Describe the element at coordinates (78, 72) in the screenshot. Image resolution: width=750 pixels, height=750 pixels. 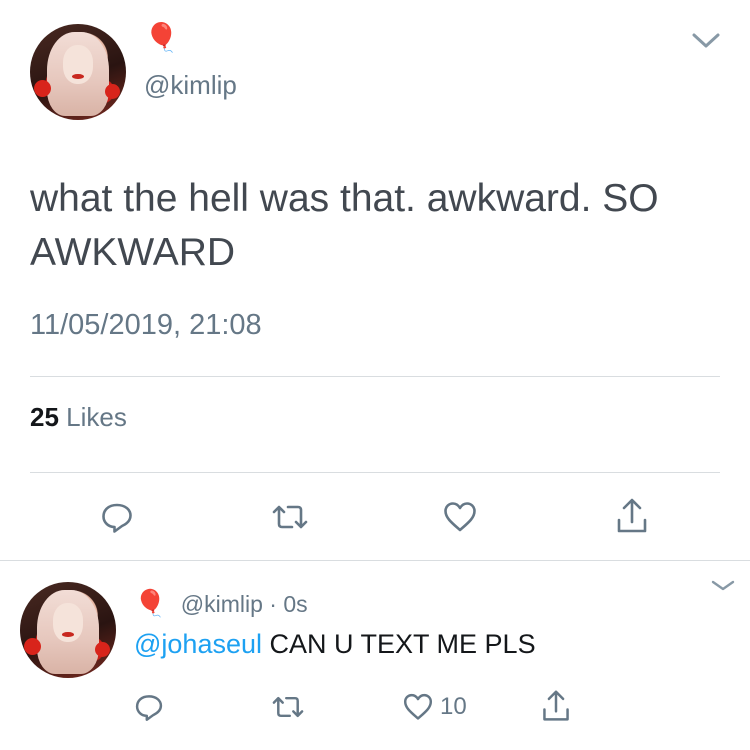
I see `avatar` at that location.